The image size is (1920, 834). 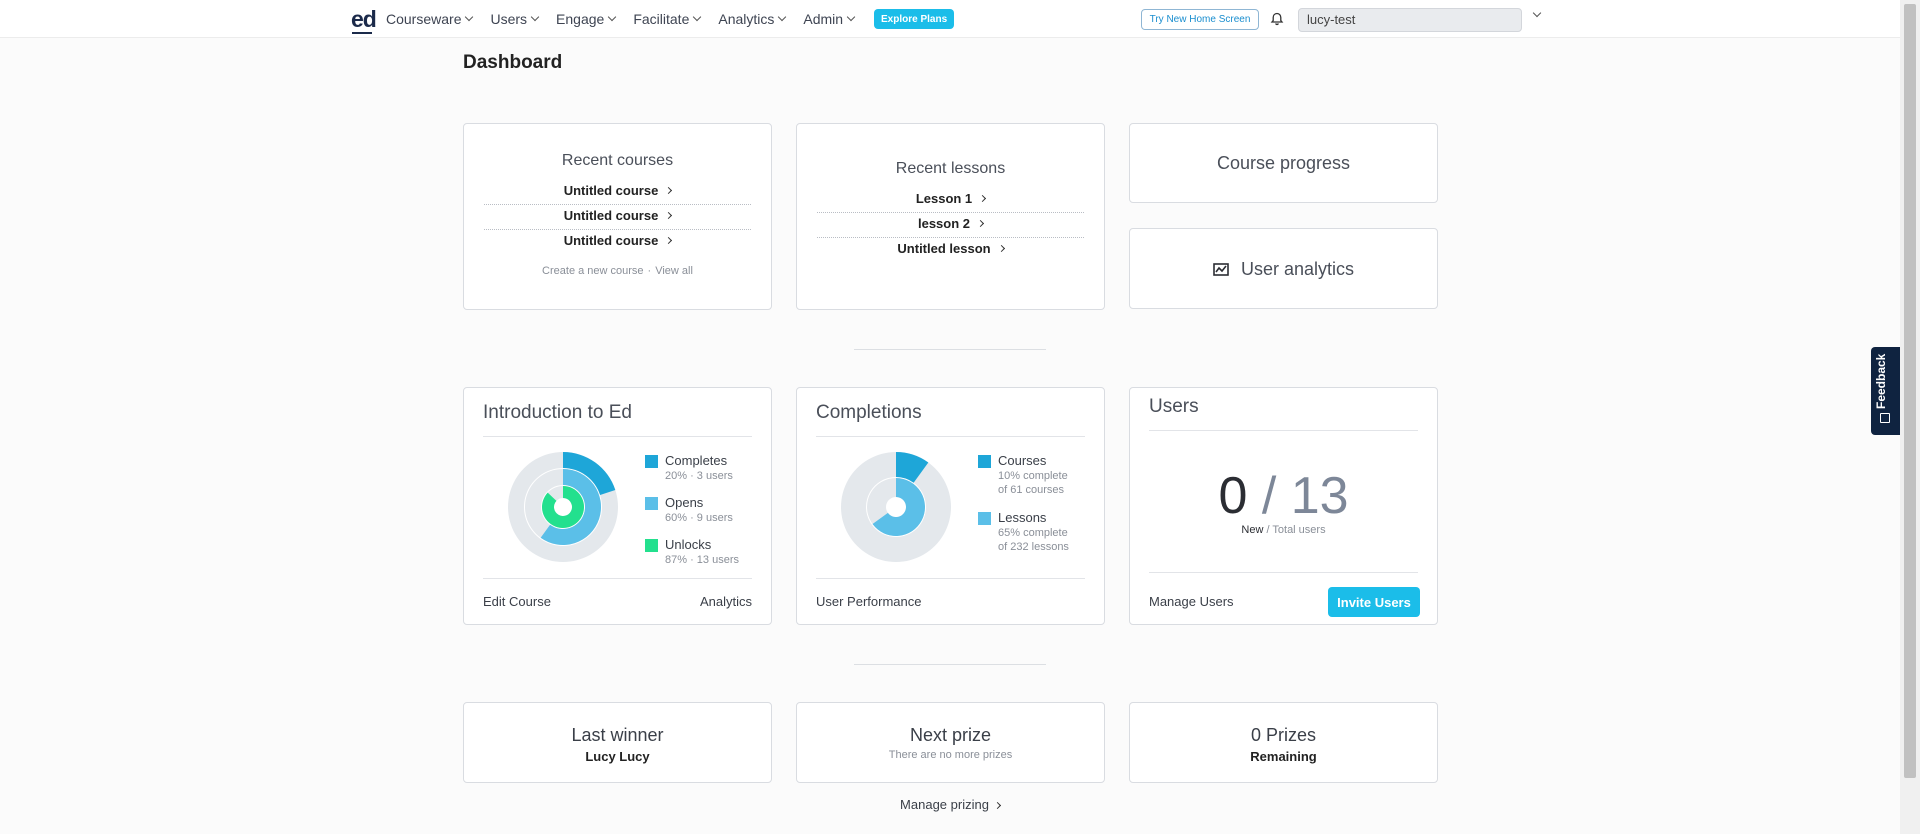 I want to click on nav-item-analytics: Analytics, so click(x=752, y=19).